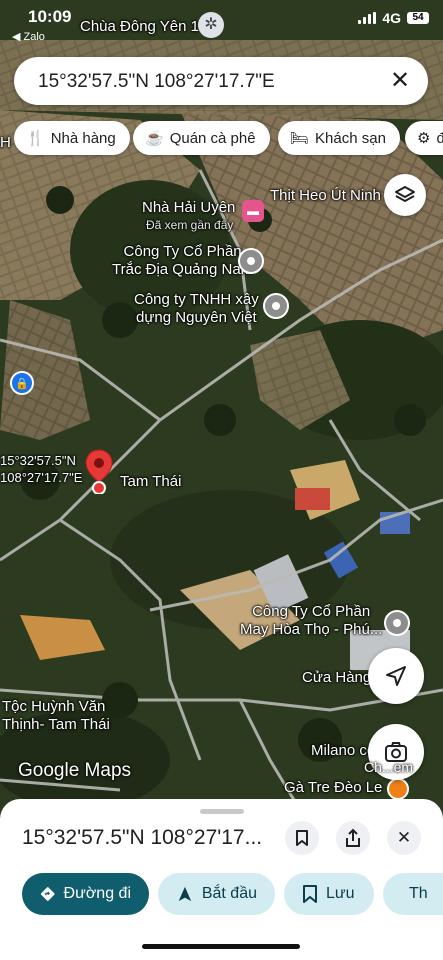 This screenshot has height=960, width=443. I want to click on hotel-pin-icon: ▬, so click(253, 211).